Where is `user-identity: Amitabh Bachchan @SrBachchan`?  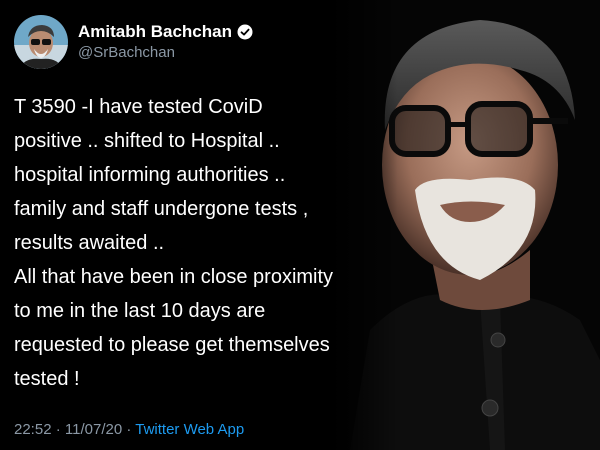 user-identity: Amitabh Bachchan @SrBachchan is located at coordinates (165, 42).